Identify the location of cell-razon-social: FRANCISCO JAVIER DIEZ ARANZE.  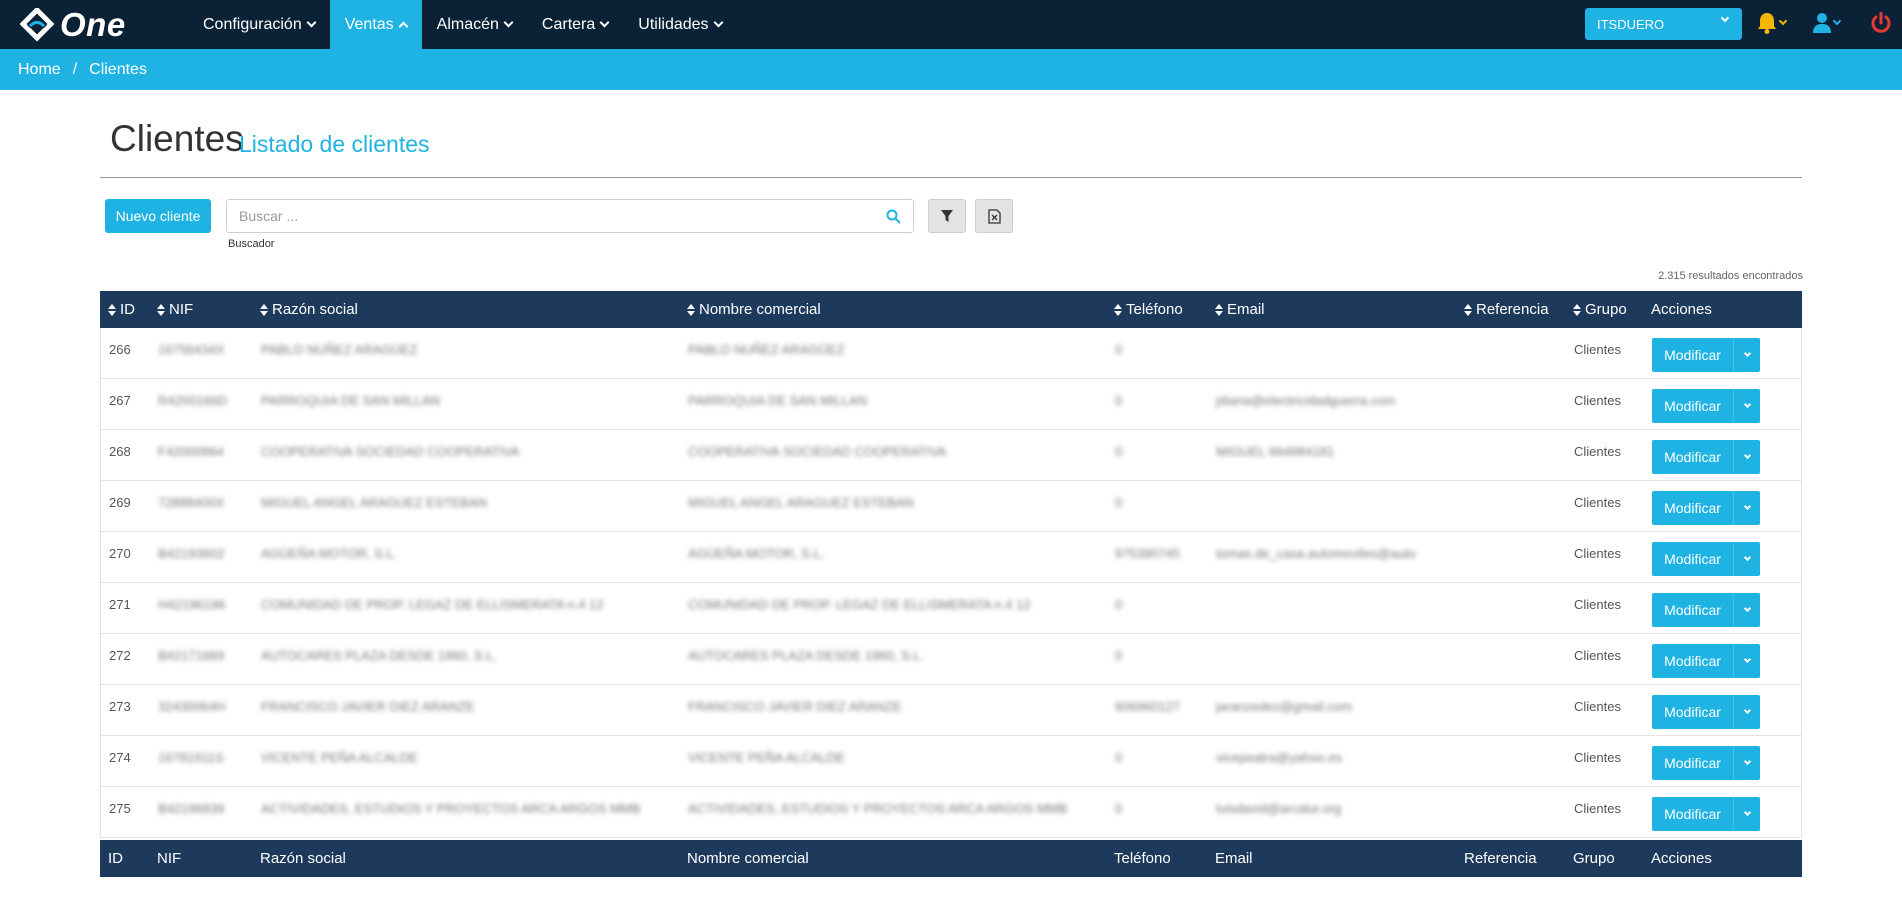
(368, 706).